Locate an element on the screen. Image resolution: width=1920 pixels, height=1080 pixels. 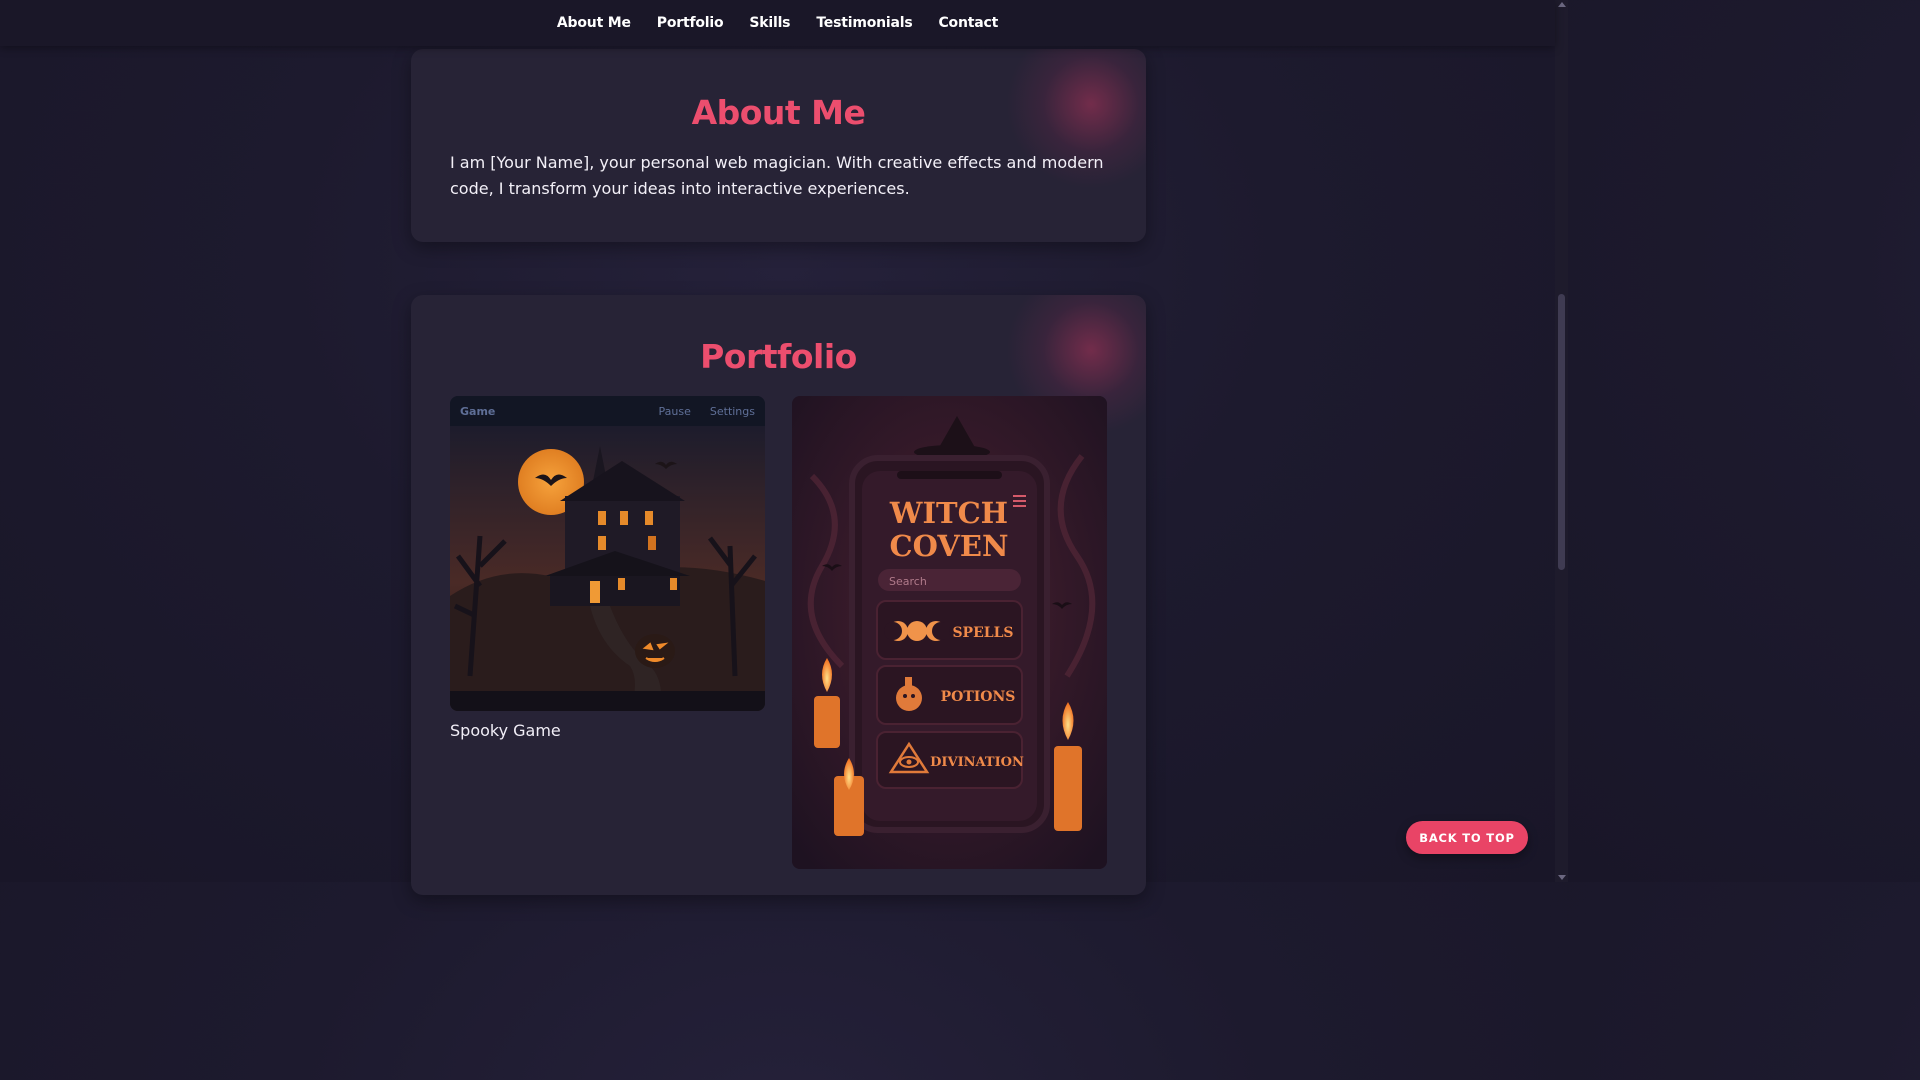
scroll-up-arrow-icon is located at coordinates (1562, 4).